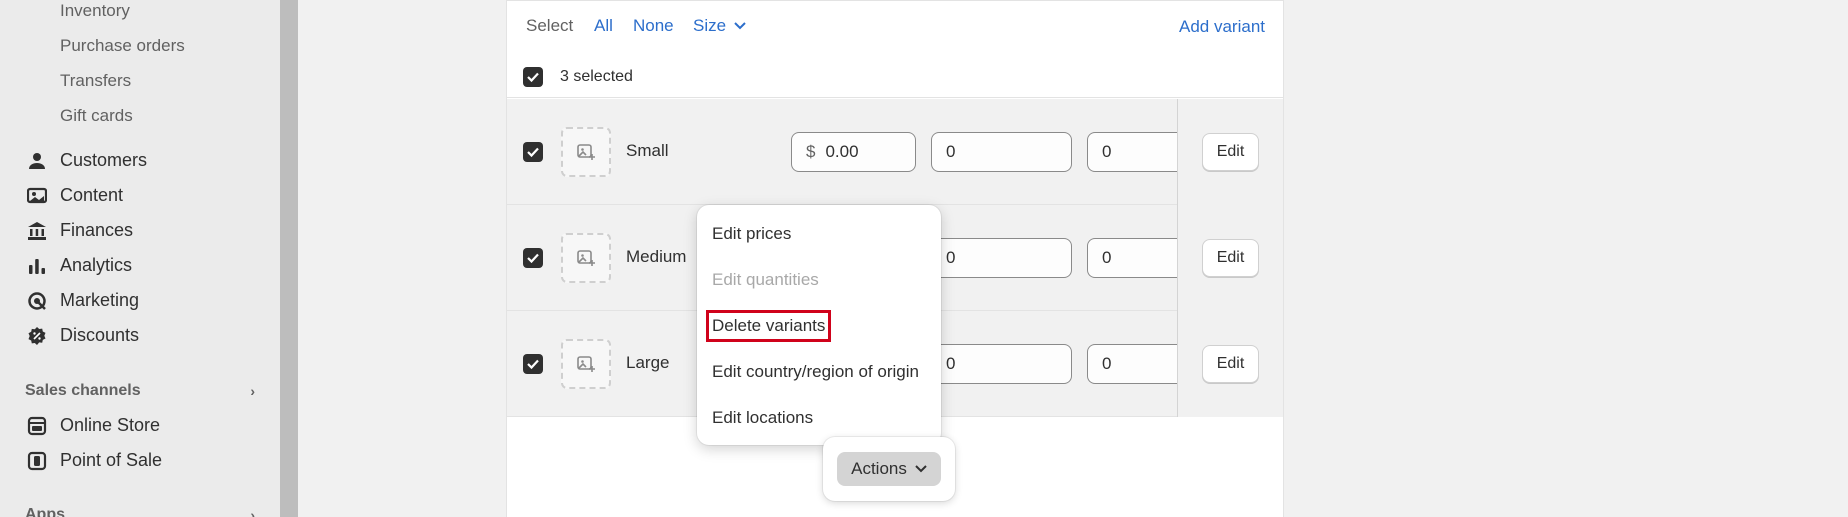  I want to click on sidebar-item-label: Point of Sale, so click(111, 460).